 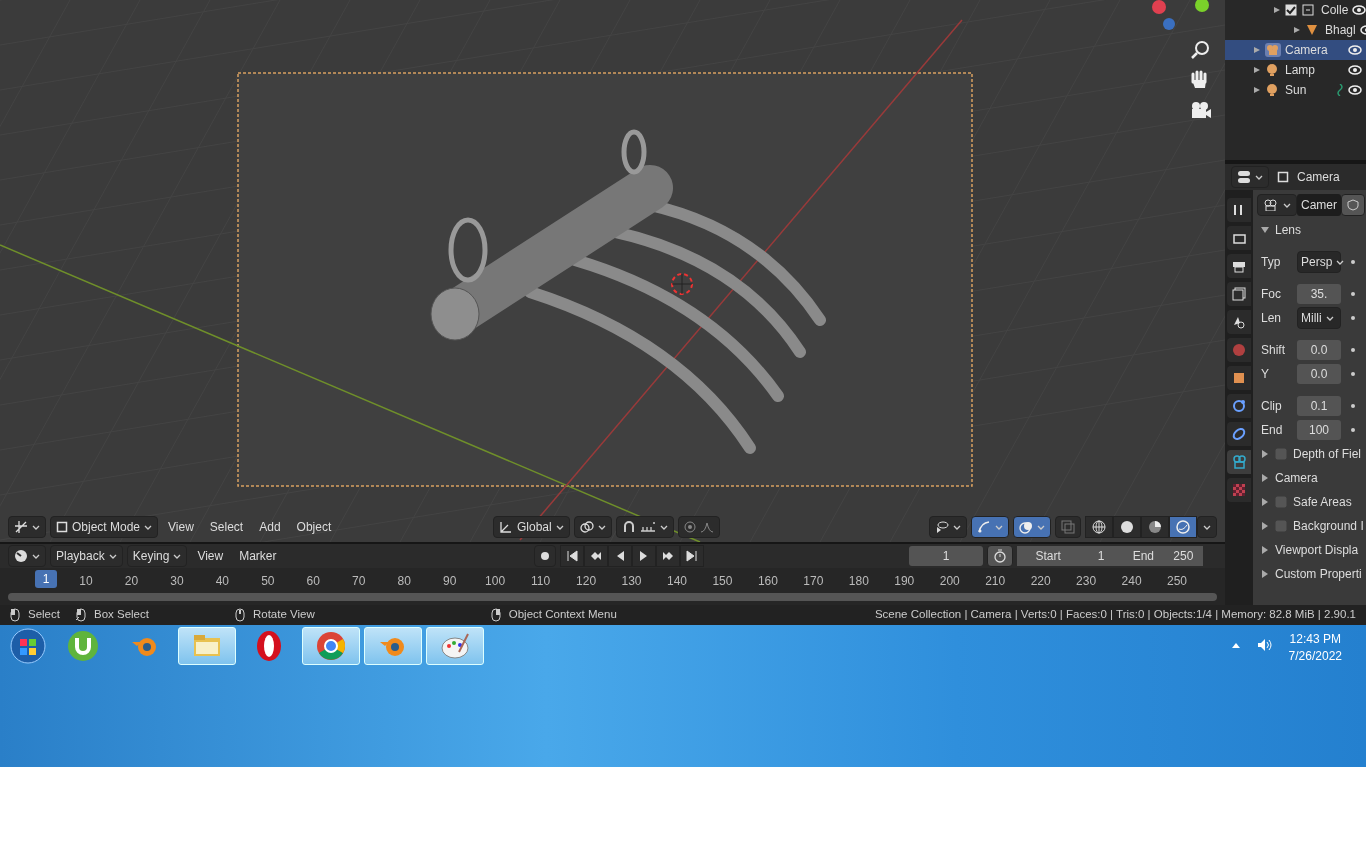 What do you see at coordinates (946, 556) in the screenshot?
I see `current-frame-field: 1` at bounding box center [946, 556].